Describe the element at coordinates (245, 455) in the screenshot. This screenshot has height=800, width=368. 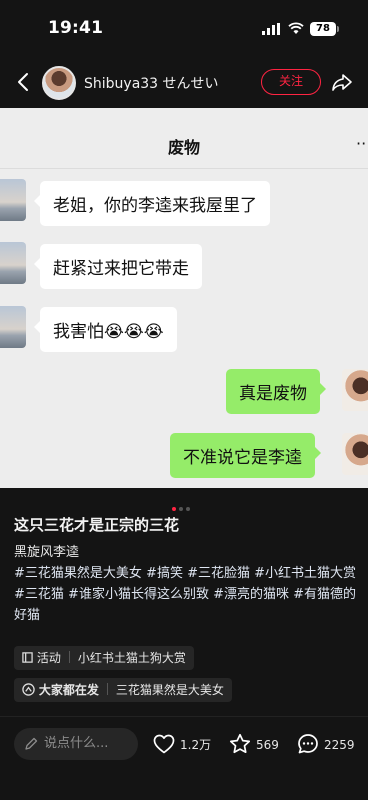
I see `chat-bubble-self: 不准说它是李逵` at that location.